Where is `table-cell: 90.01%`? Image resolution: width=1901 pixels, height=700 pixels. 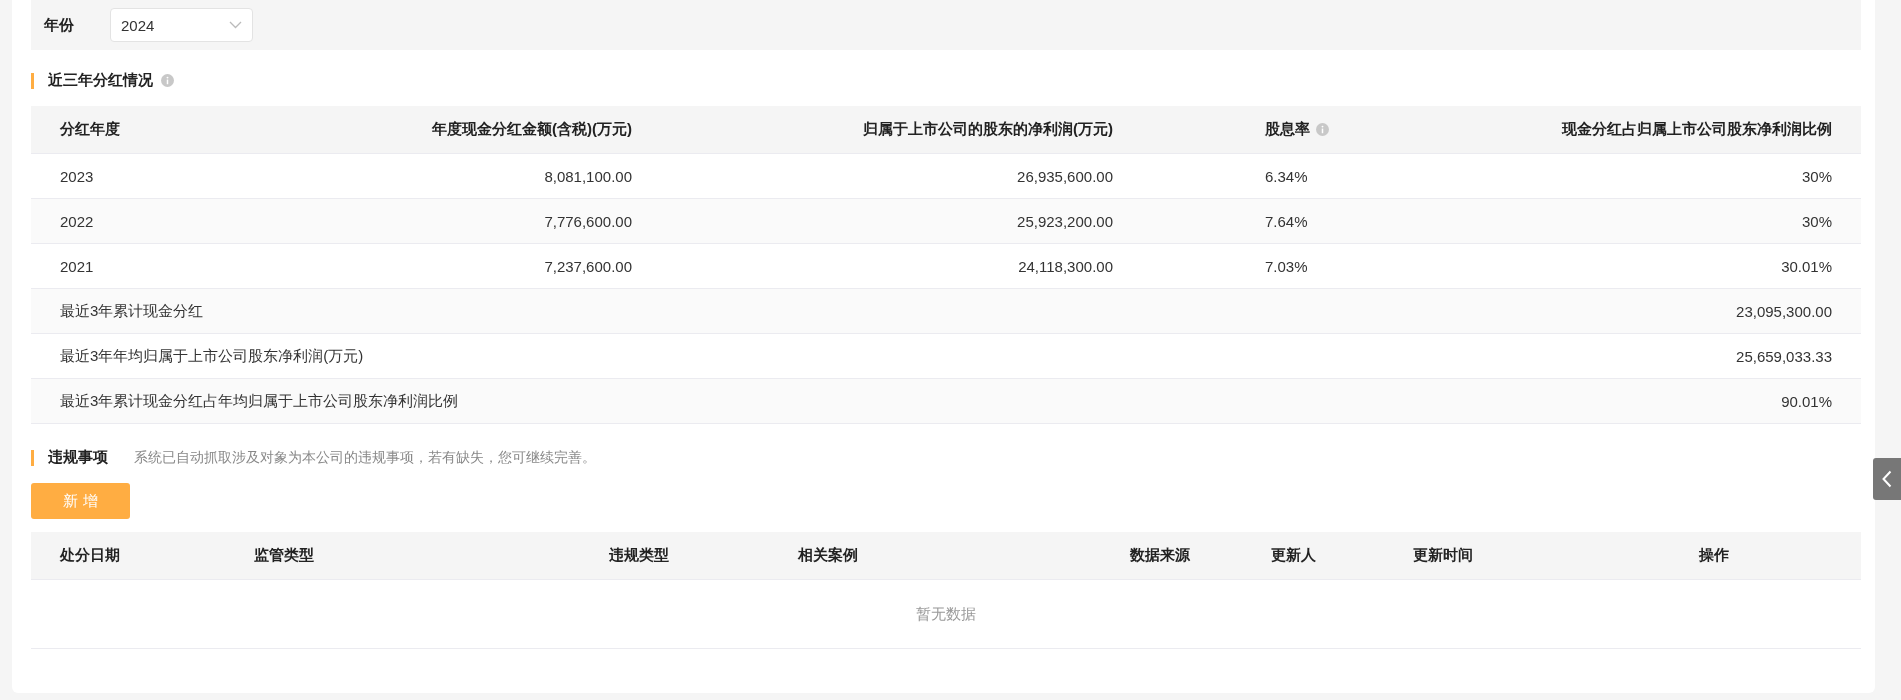
table-cell: 90.01% is located at coordinates (1651, 401).